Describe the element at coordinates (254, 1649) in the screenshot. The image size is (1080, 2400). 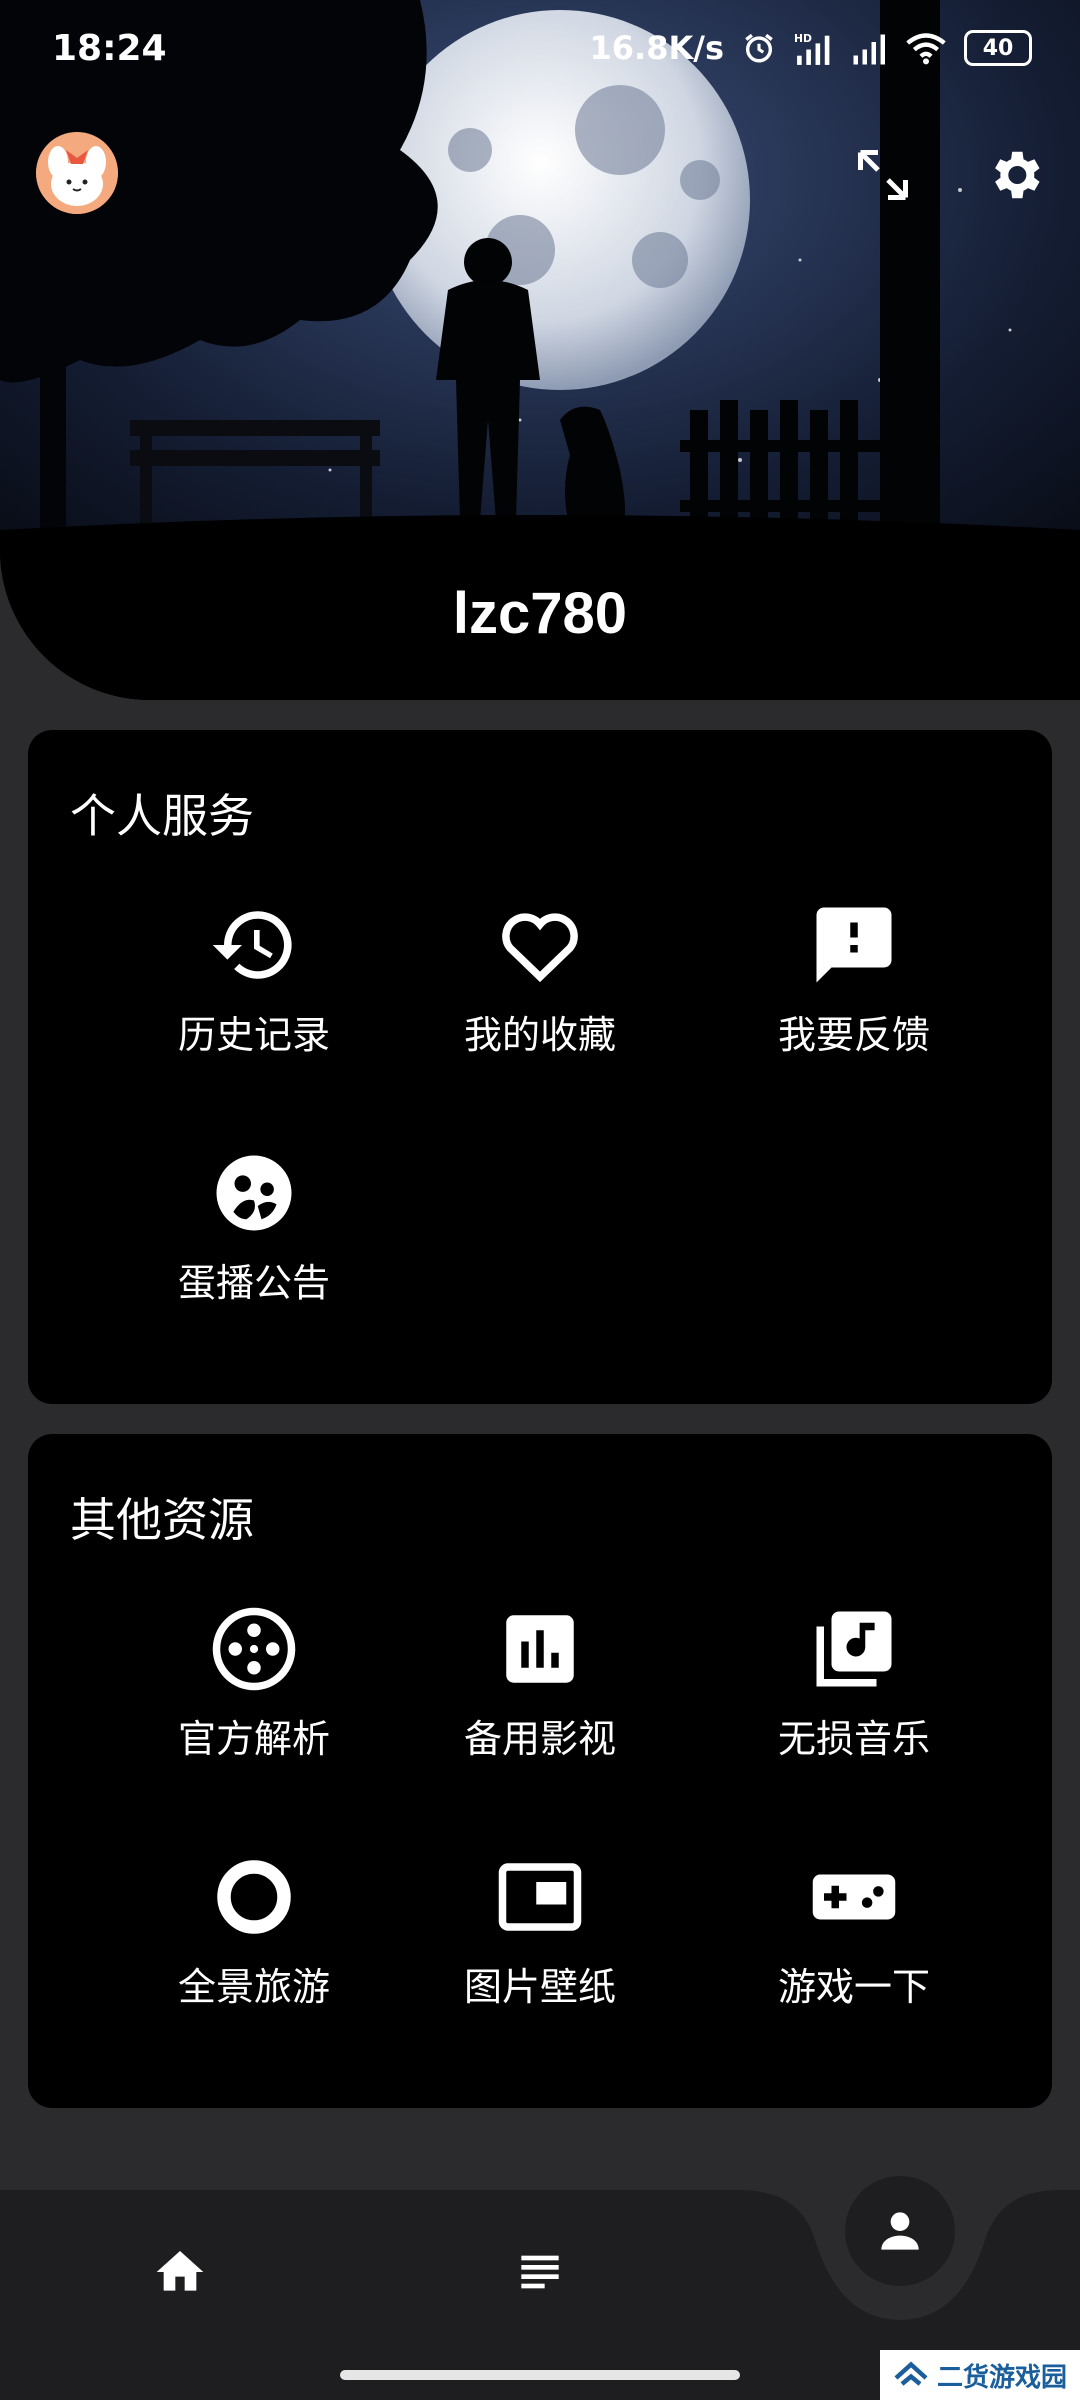
I see `film-reel-icon` at that location.